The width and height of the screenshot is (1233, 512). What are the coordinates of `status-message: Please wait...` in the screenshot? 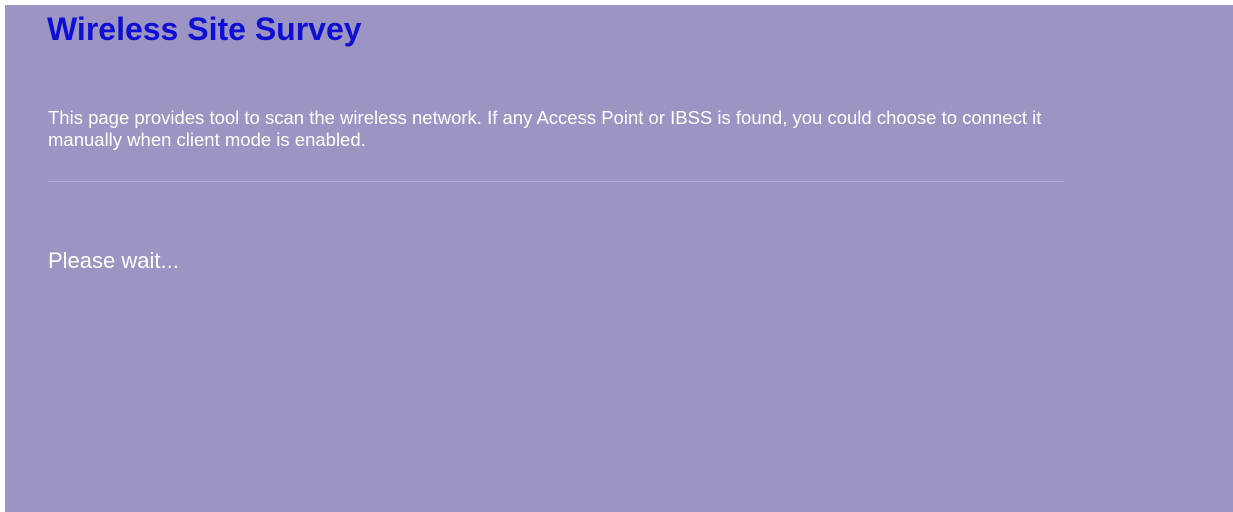 It's located at (113, 260).